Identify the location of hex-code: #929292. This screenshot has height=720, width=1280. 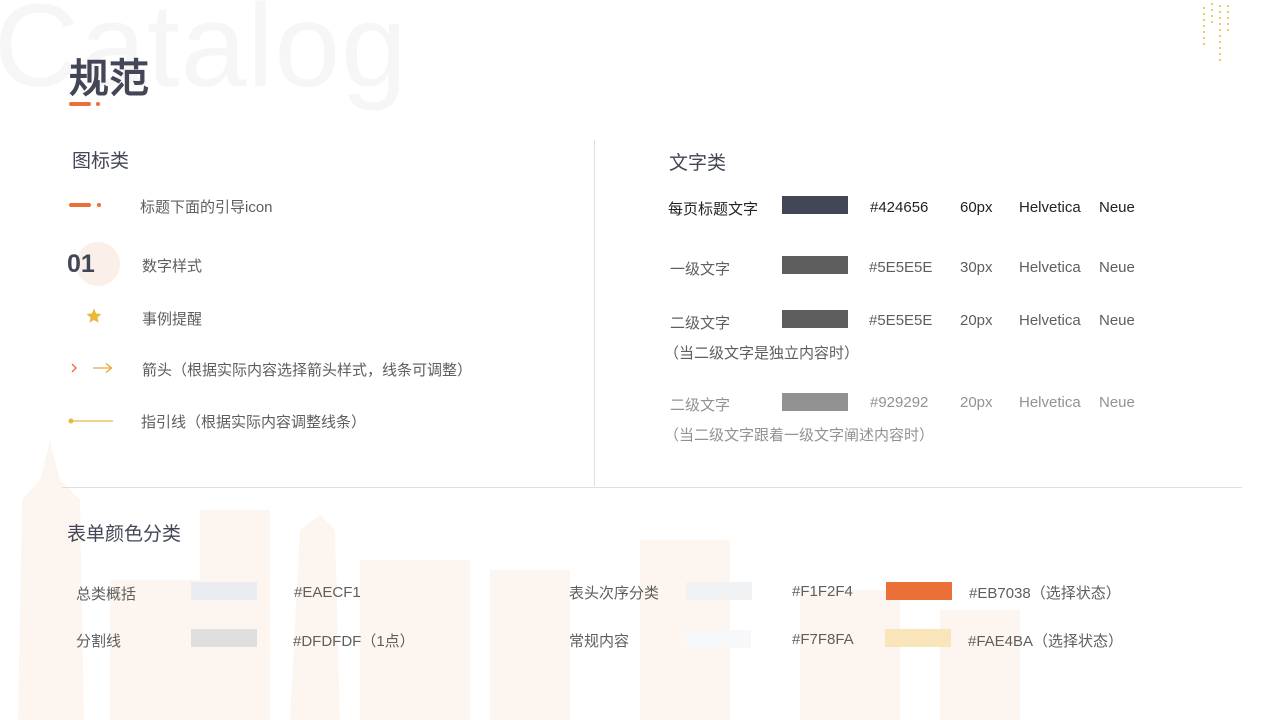
(899, 402).